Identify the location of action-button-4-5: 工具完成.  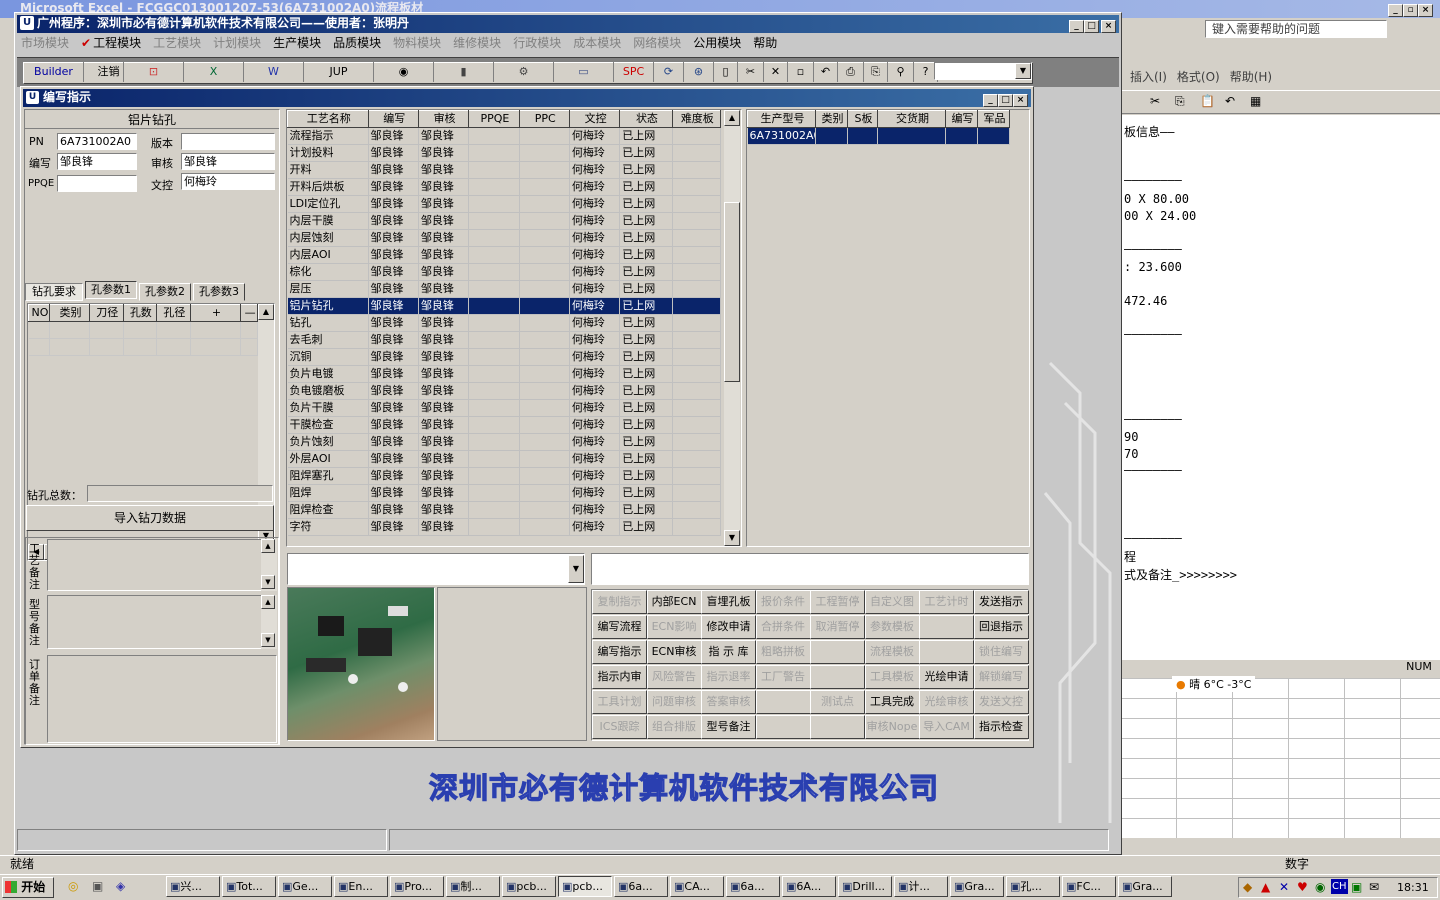
(892, 702).